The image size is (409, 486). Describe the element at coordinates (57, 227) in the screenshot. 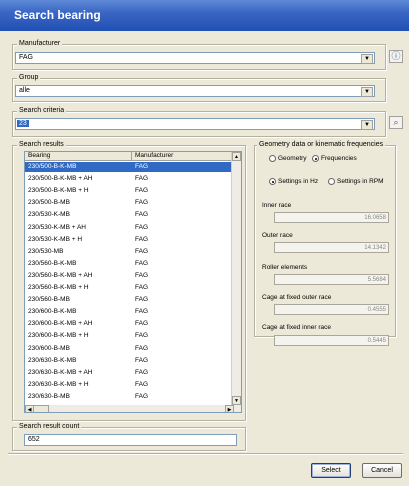

I see `cell-bearing: 230/530-K-MB + AH` at that location.